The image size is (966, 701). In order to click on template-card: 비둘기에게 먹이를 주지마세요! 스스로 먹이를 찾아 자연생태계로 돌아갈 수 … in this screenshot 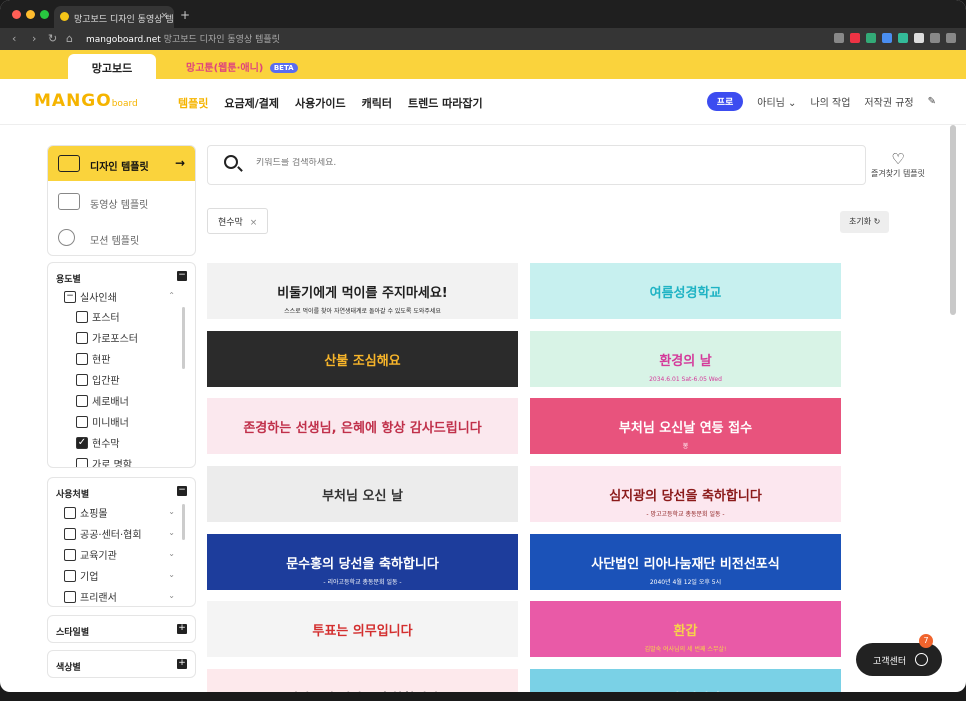, I will do `click(362, 291)`.